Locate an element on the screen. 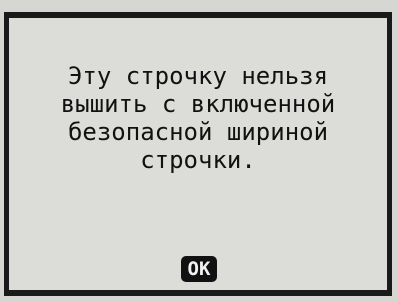 The width and height of the screenshot is (398, 301). message-line-2: вышить с включенной is located at coordinates (198, 104).